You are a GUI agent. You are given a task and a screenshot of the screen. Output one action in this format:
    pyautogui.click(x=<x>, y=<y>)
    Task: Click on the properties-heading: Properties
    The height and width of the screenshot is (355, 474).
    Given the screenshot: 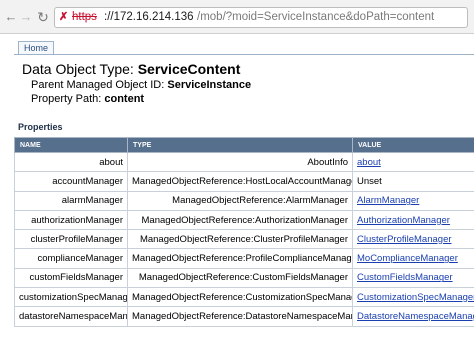 What is the action you would take?
    pyautogui.click(x=40, y=127)
    